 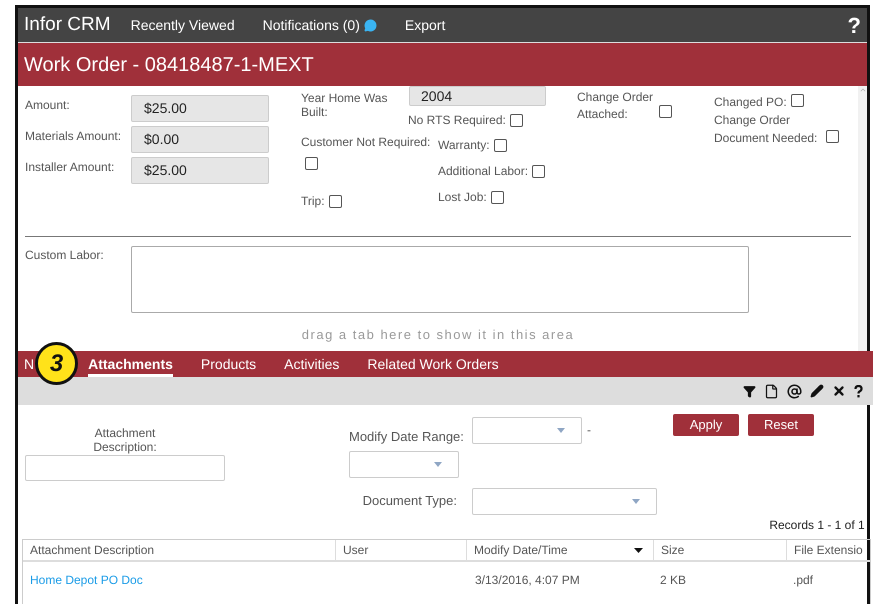 I want to click on records-count: Records 1 - 1 of 1, so click(x=817, y=525).